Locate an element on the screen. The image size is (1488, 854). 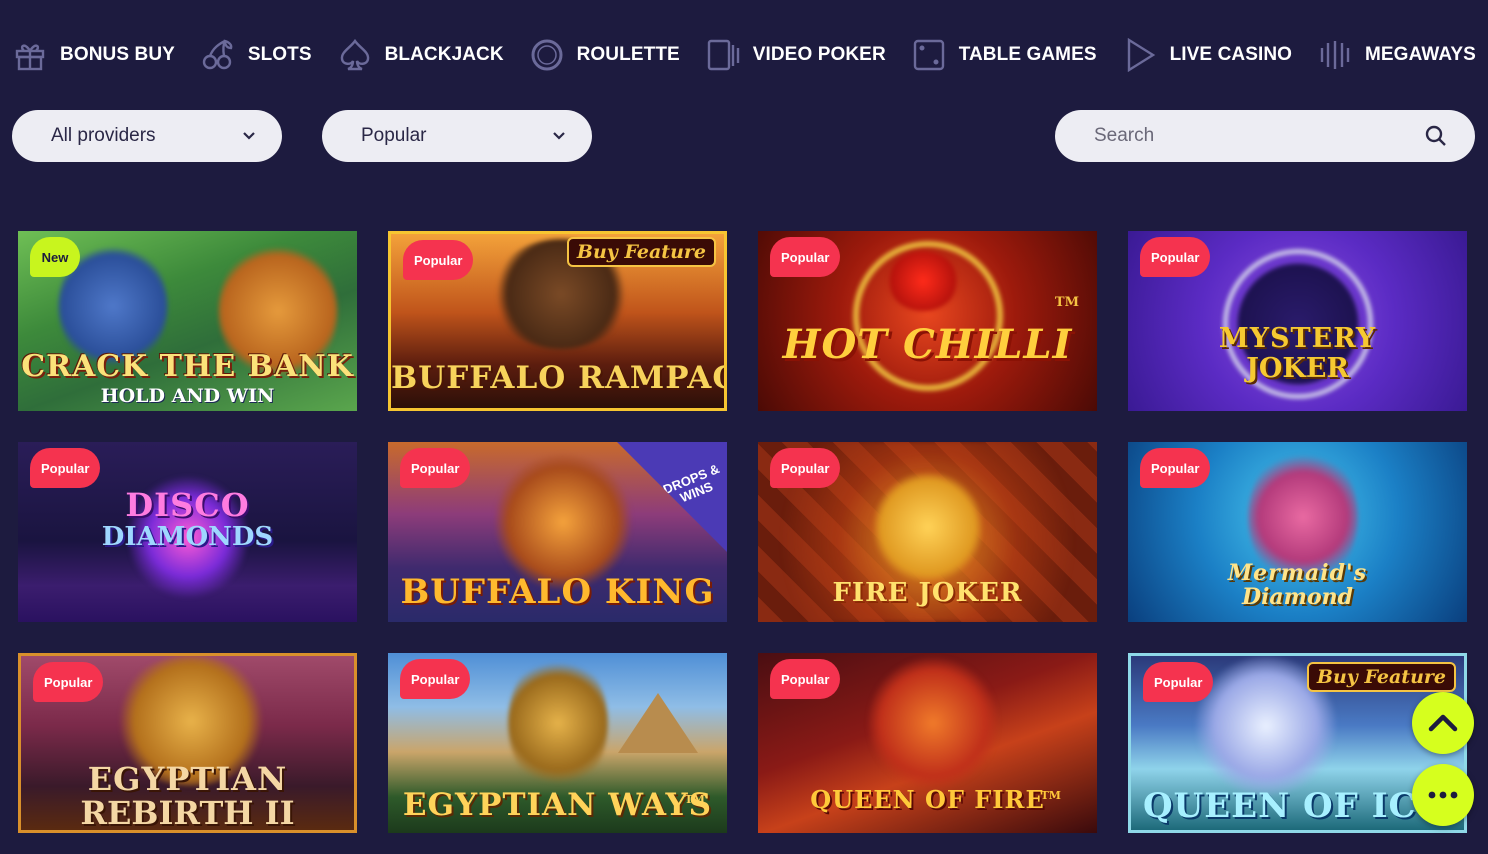
game-tile-disco-diamonds: DISCO DIAMONDS Popular is located at coordinates (187, 532).